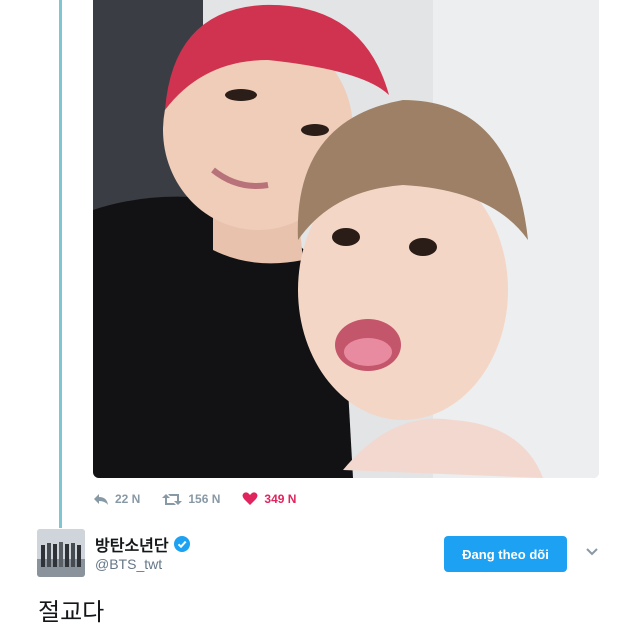  Describe the element at coordinates (128, 564) in the screenshot. I see `author-handle: @BTS_twt` at that location.